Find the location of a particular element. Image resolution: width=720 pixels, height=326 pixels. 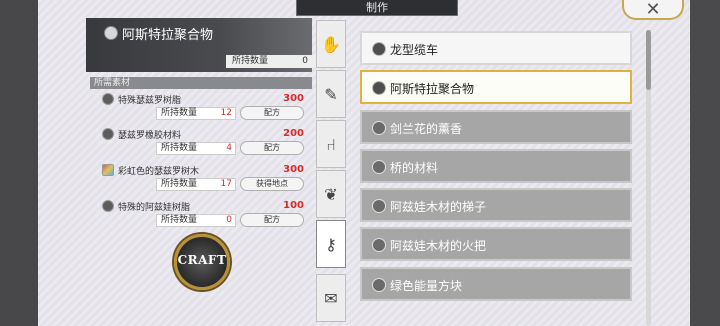

recipe-name: 绿色能量方块 is located at coordinates (426, 286).